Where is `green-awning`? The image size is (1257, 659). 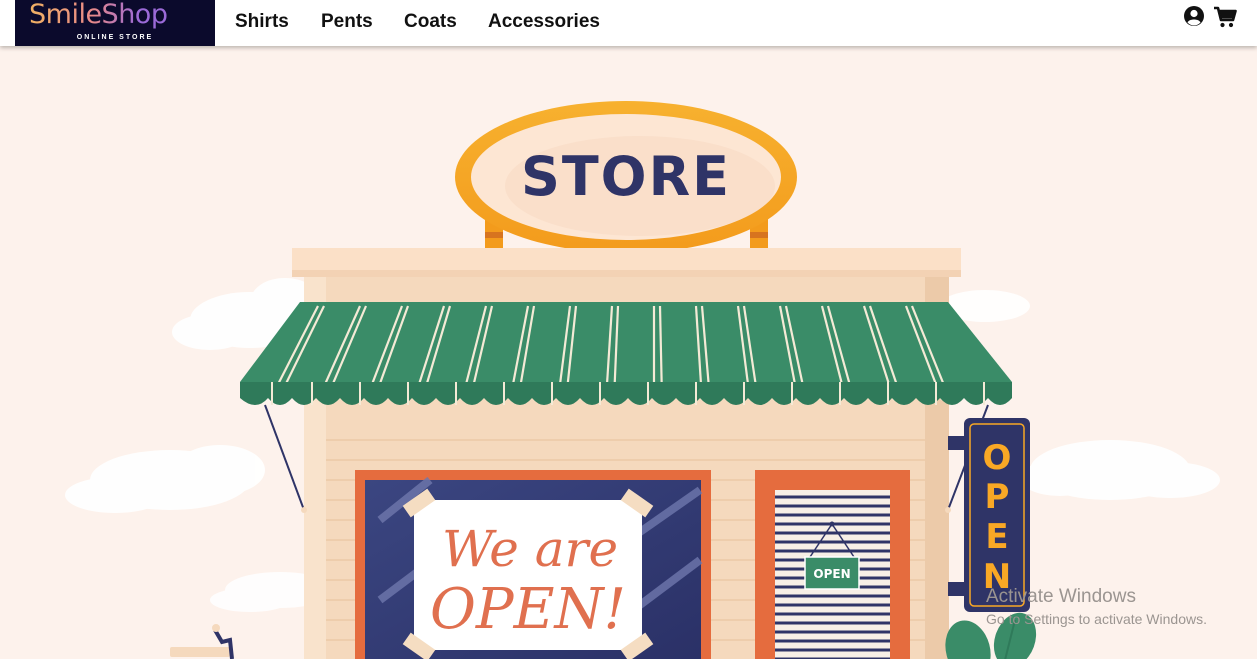 green-awning is located at coordinates (626, 353).